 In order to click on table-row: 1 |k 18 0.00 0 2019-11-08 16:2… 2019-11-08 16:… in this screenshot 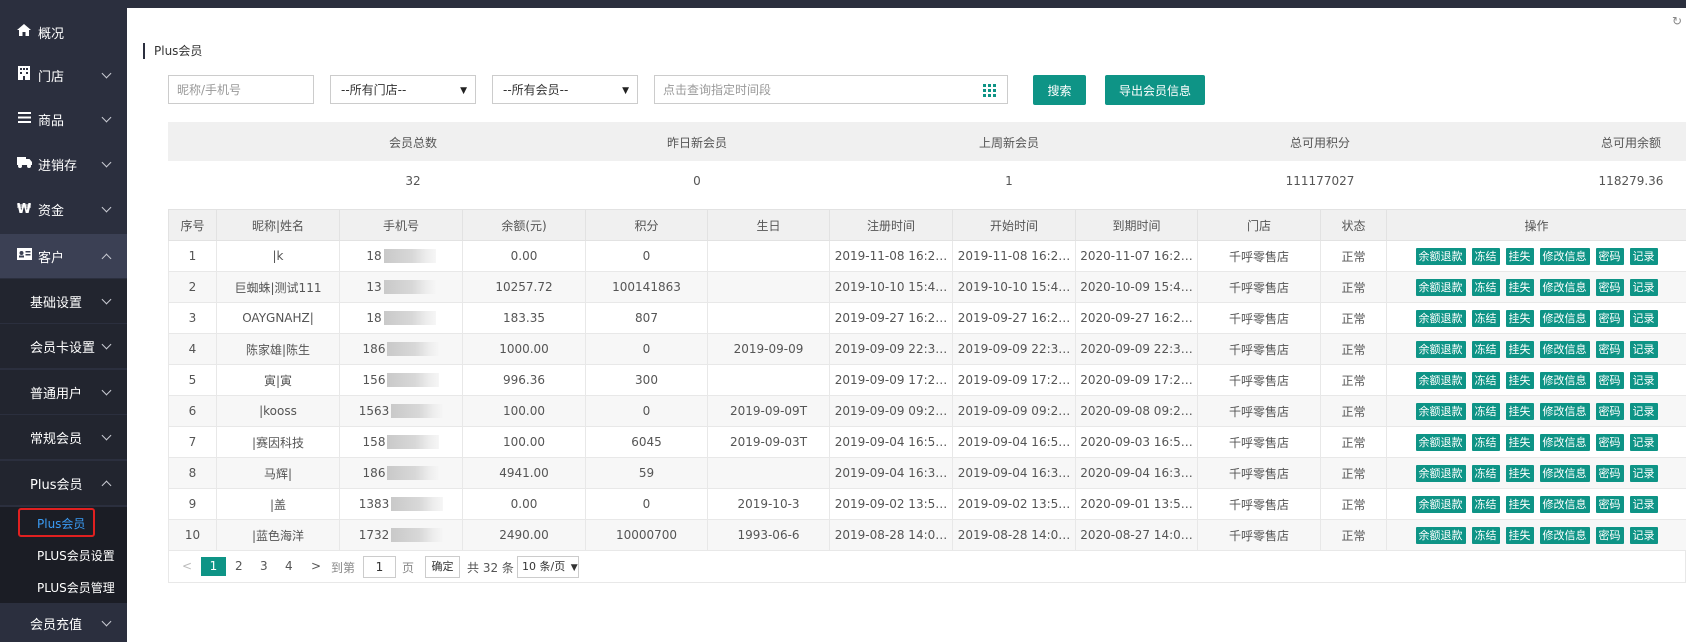, I will do `click(927, 256)`.